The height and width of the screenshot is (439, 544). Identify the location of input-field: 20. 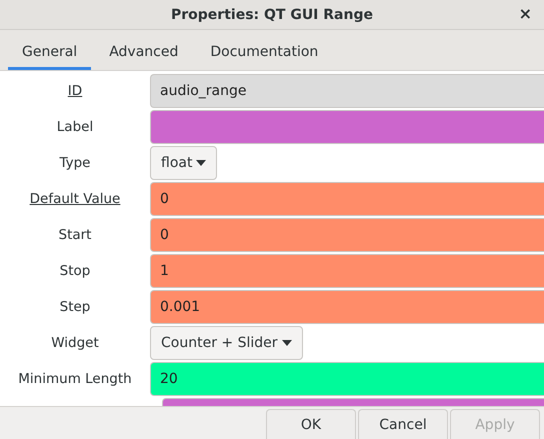
(347, 379).